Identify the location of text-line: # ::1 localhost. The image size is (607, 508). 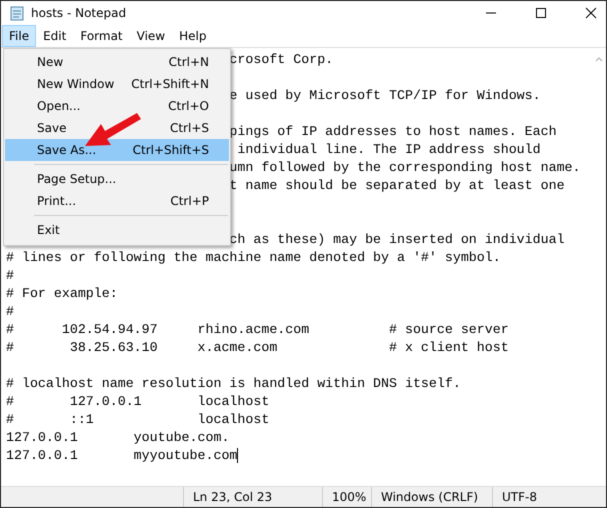
(138, 419).